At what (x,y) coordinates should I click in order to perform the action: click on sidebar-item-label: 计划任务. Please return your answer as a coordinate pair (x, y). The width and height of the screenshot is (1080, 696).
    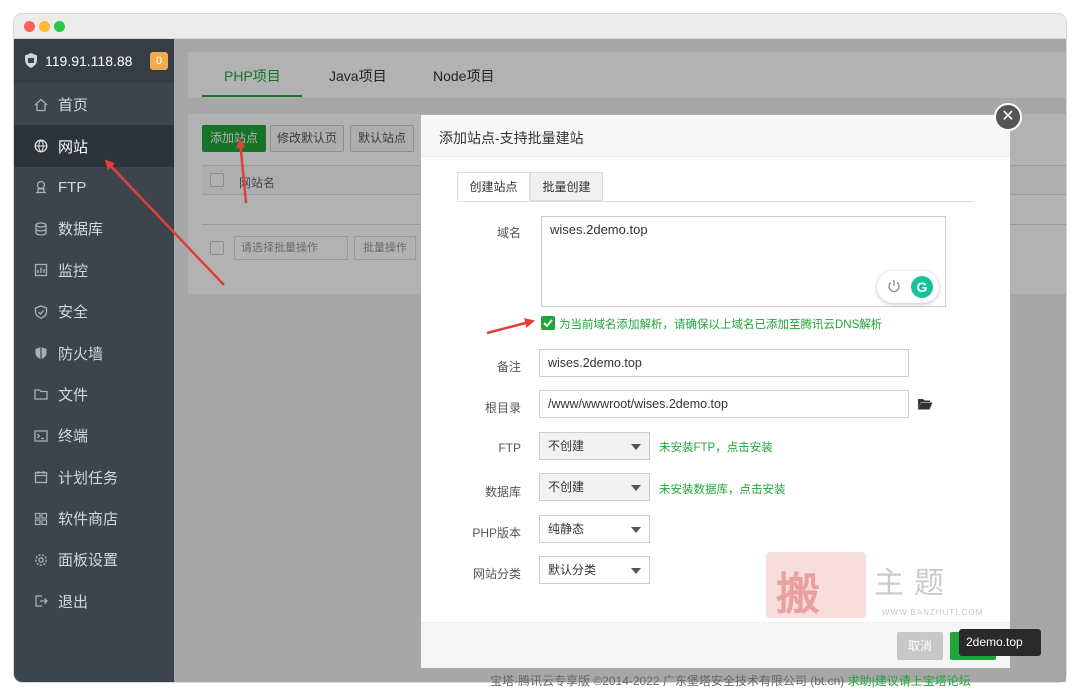
    Looking at the image, I should click on (88, 478).